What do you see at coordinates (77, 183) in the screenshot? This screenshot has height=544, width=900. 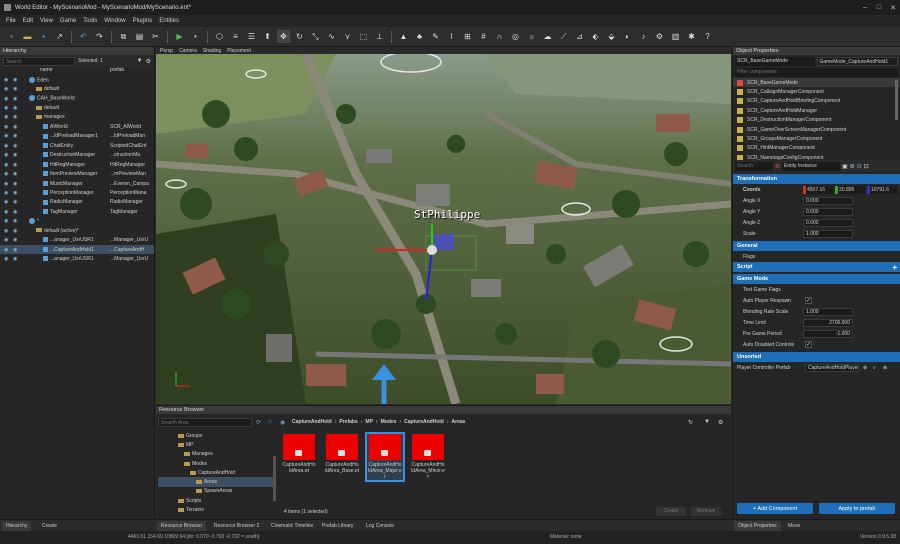 I see `hierarchy-row: ◉ ◉ MusicManager ...Everon_Campa` at bounding box center [77, 183].